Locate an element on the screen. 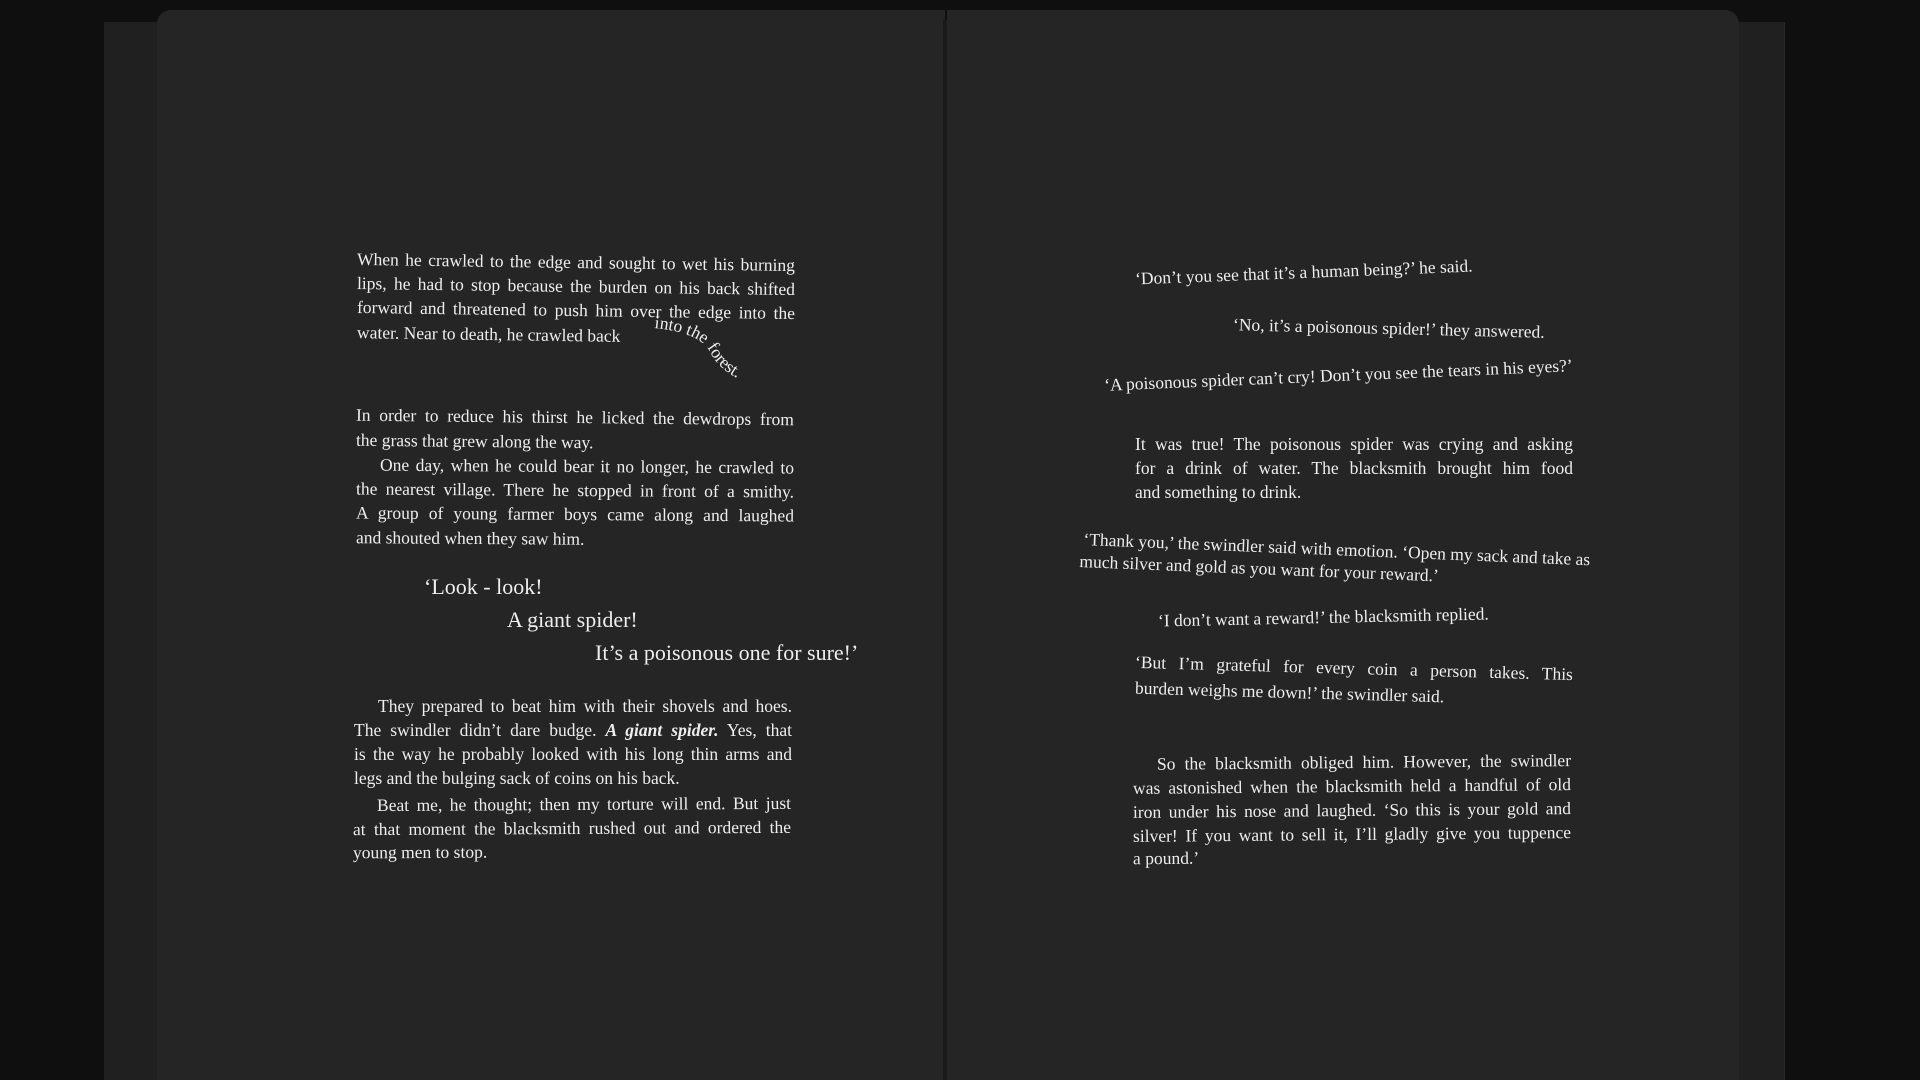 The height and width of the screenshot is (1080, 1920). curved-text-path: into the forest. is located at coordinates (699, 347).